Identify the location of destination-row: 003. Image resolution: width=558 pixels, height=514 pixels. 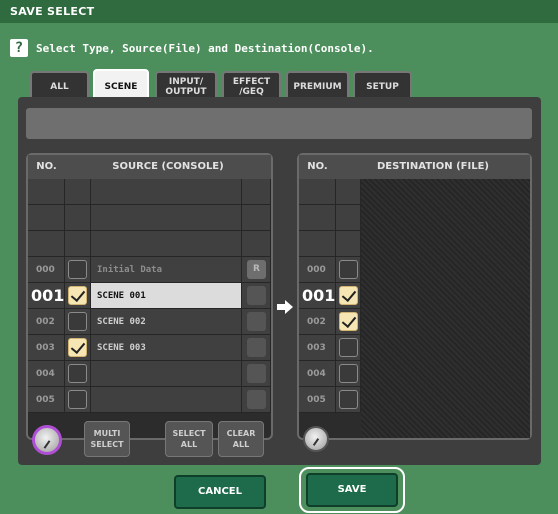
(330, 348).